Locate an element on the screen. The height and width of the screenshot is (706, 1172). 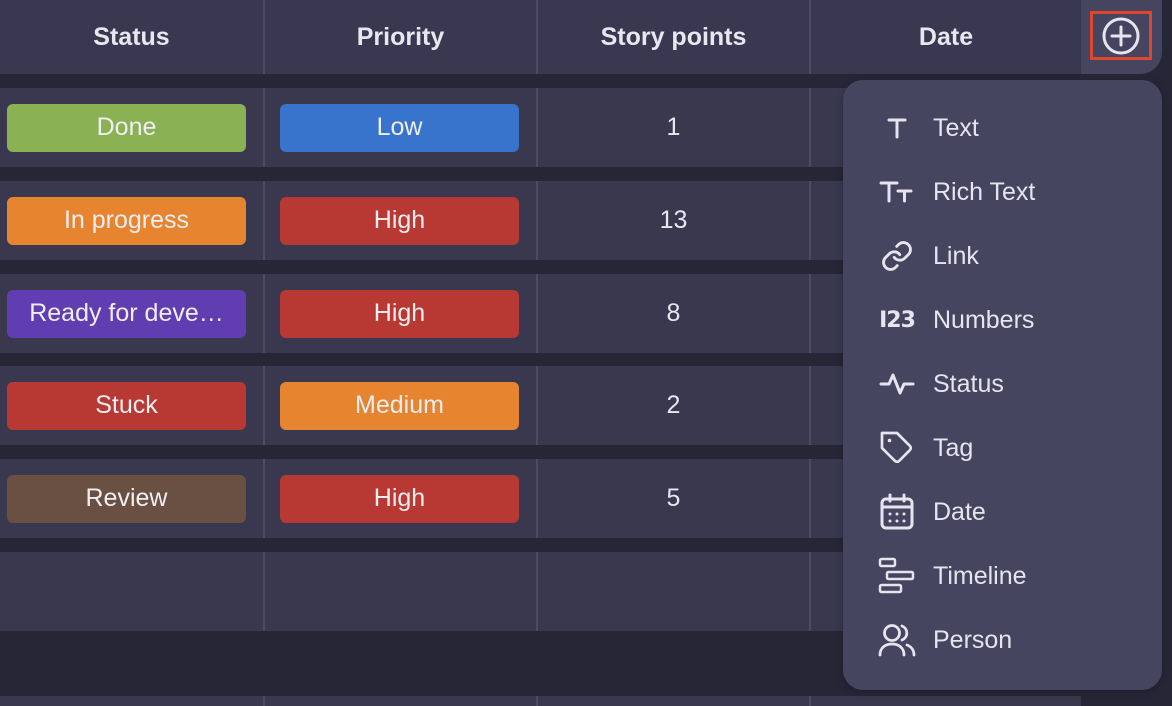
priority-badge: Low is located at coordinates (399, 127).